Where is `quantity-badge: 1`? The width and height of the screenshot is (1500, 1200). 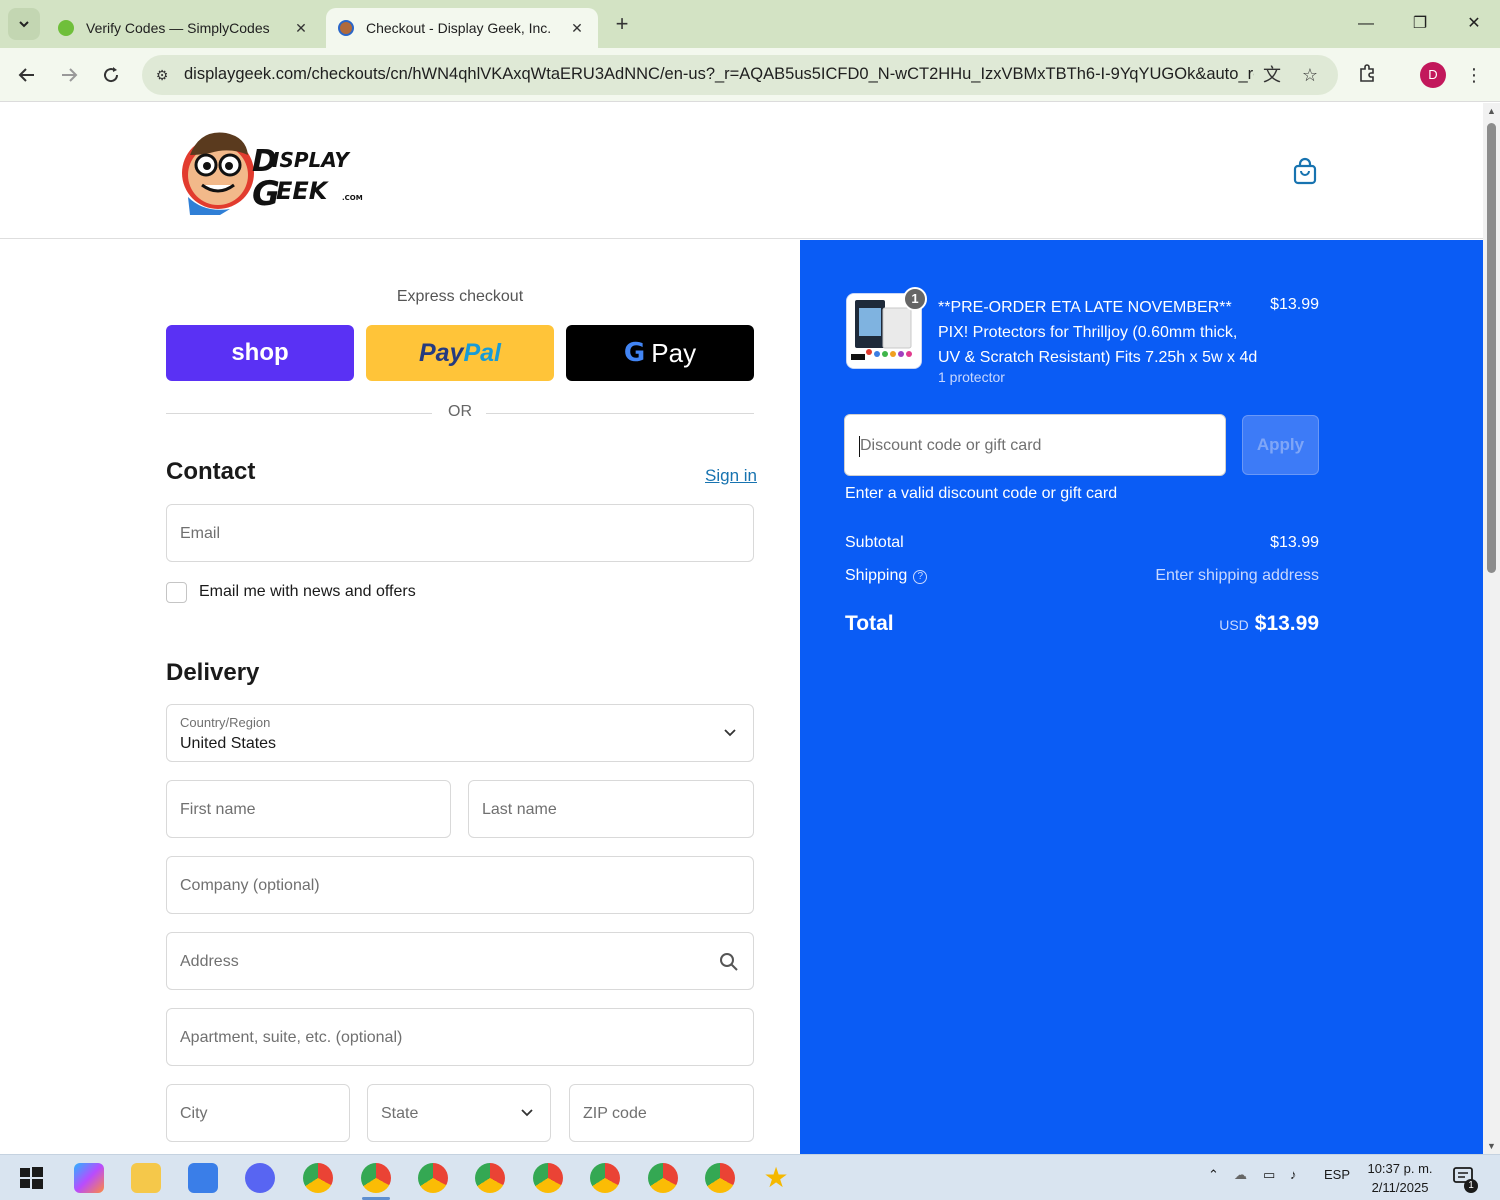 quantity-badge: 1 is located at coordinates (915, 299).